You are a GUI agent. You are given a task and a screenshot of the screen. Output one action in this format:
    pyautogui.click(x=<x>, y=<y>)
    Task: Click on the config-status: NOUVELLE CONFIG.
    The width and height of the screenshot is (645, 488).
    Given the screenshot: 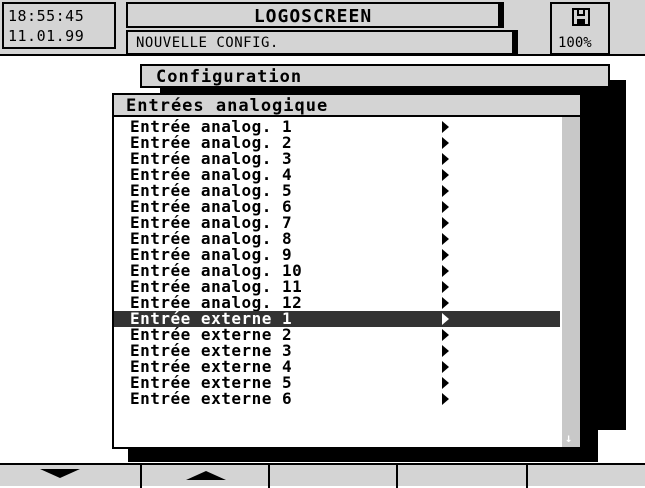 What is the action you would take?
    pyautogui.click(x=207, y=43)
    